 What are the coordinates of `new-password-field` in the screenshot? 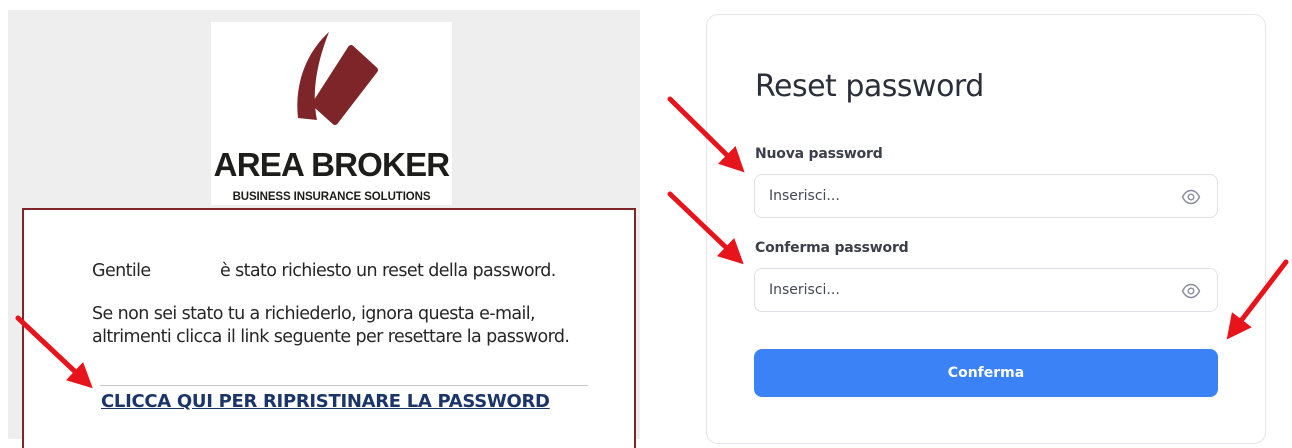 It's located at (986, 196).